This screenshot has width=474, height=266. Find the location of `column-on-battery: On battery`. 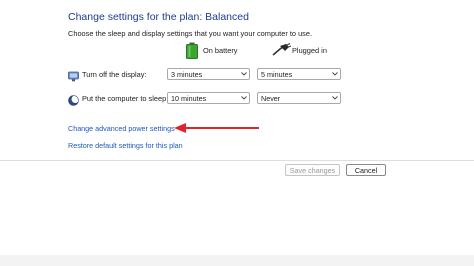

column-on-battery: On battery is located at coordinates (220, 50).